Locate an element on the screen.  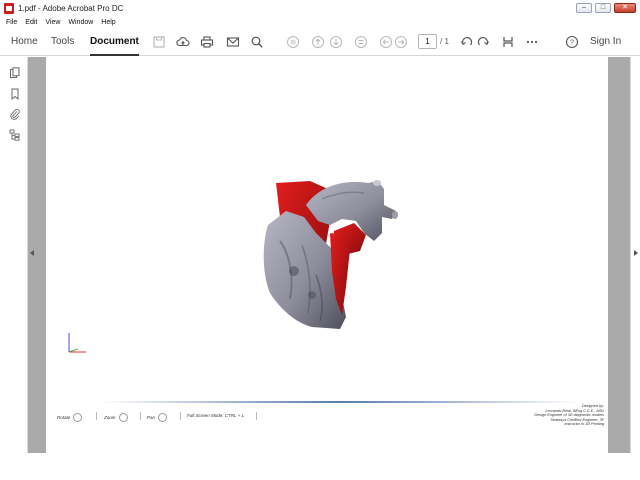
attachment-icon is located at coordinates (15, 113).